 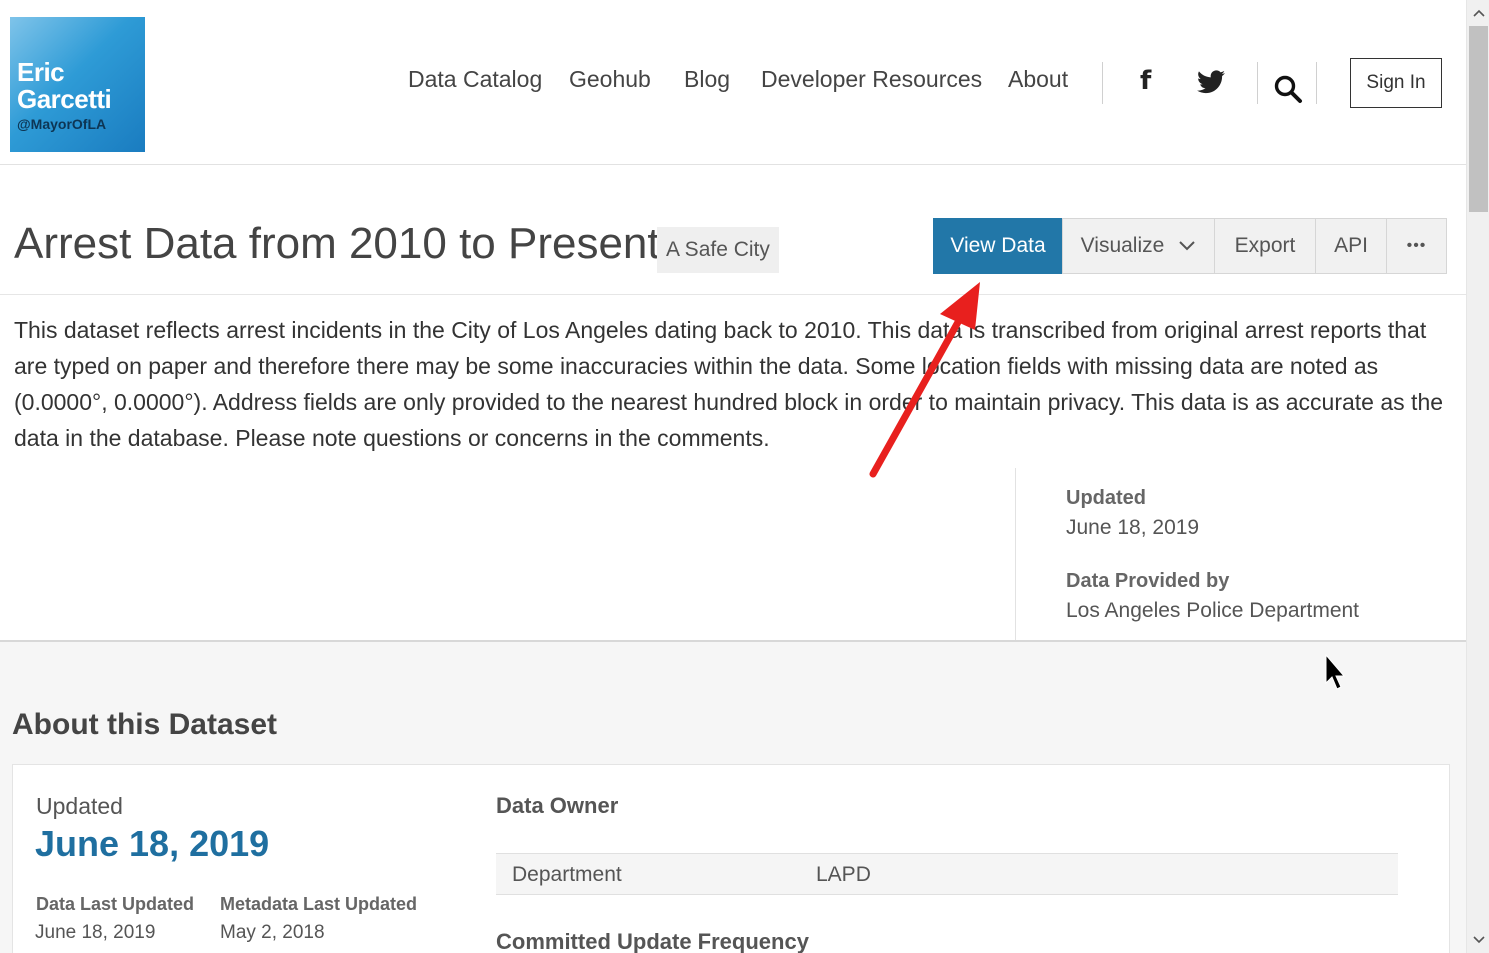 I want to click on about-updated-label: Updated, so click(x=79, y=806).